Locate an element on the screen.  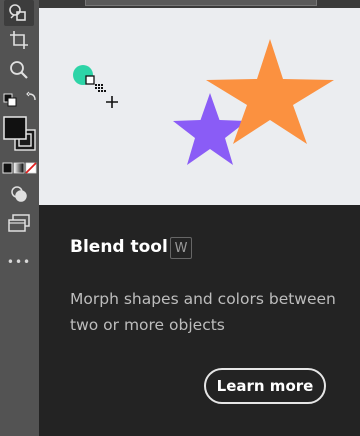
fill-stroke-swatch-icon is located at coordinates (19, 133).